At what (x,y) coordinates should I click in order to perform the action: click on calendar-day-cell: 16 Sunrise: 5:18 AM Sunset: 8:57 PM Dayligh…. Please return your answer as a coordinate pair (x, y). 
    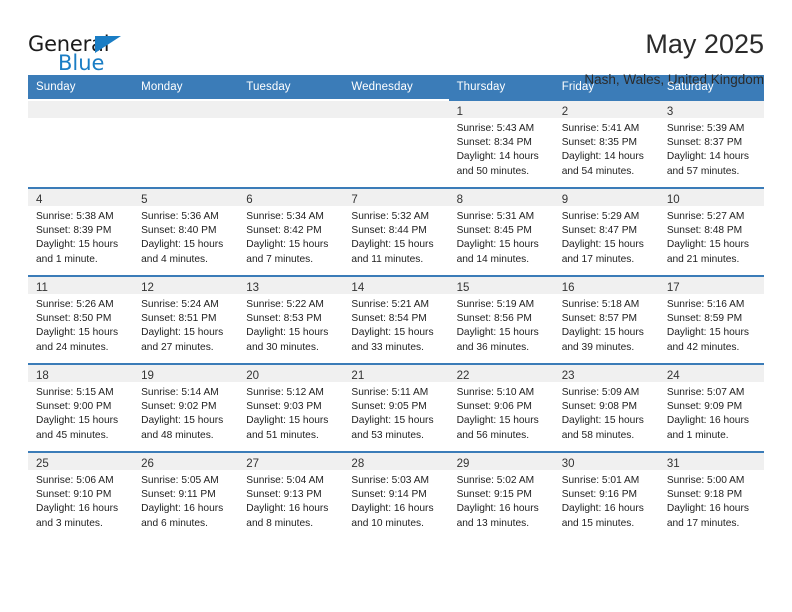
    Looking at the image, I should click on (606, 319).